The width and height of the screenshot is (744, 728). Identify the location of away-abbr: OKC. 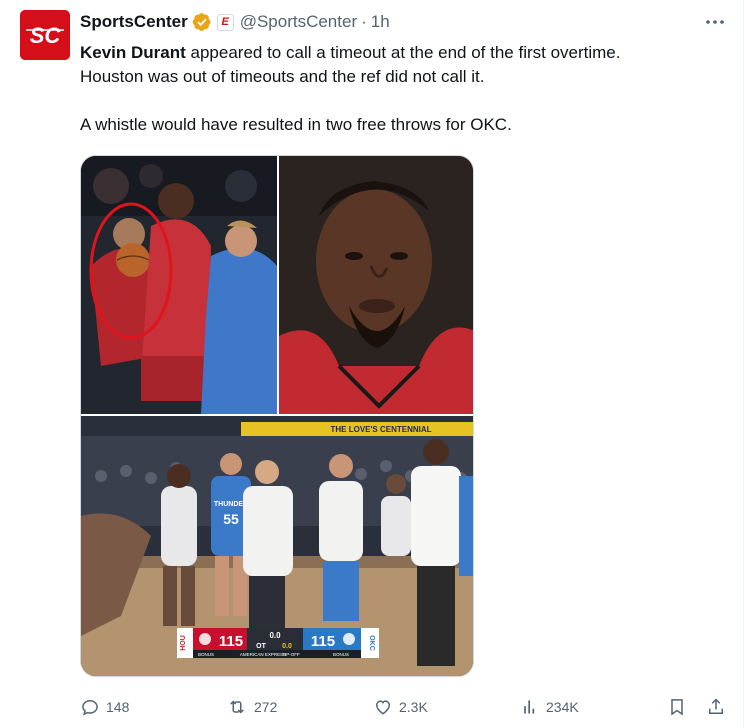
(371, 643).